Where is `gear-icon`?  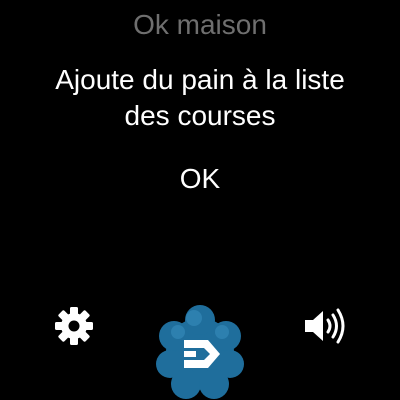
gear-icon is located at coordinates (74, 326).